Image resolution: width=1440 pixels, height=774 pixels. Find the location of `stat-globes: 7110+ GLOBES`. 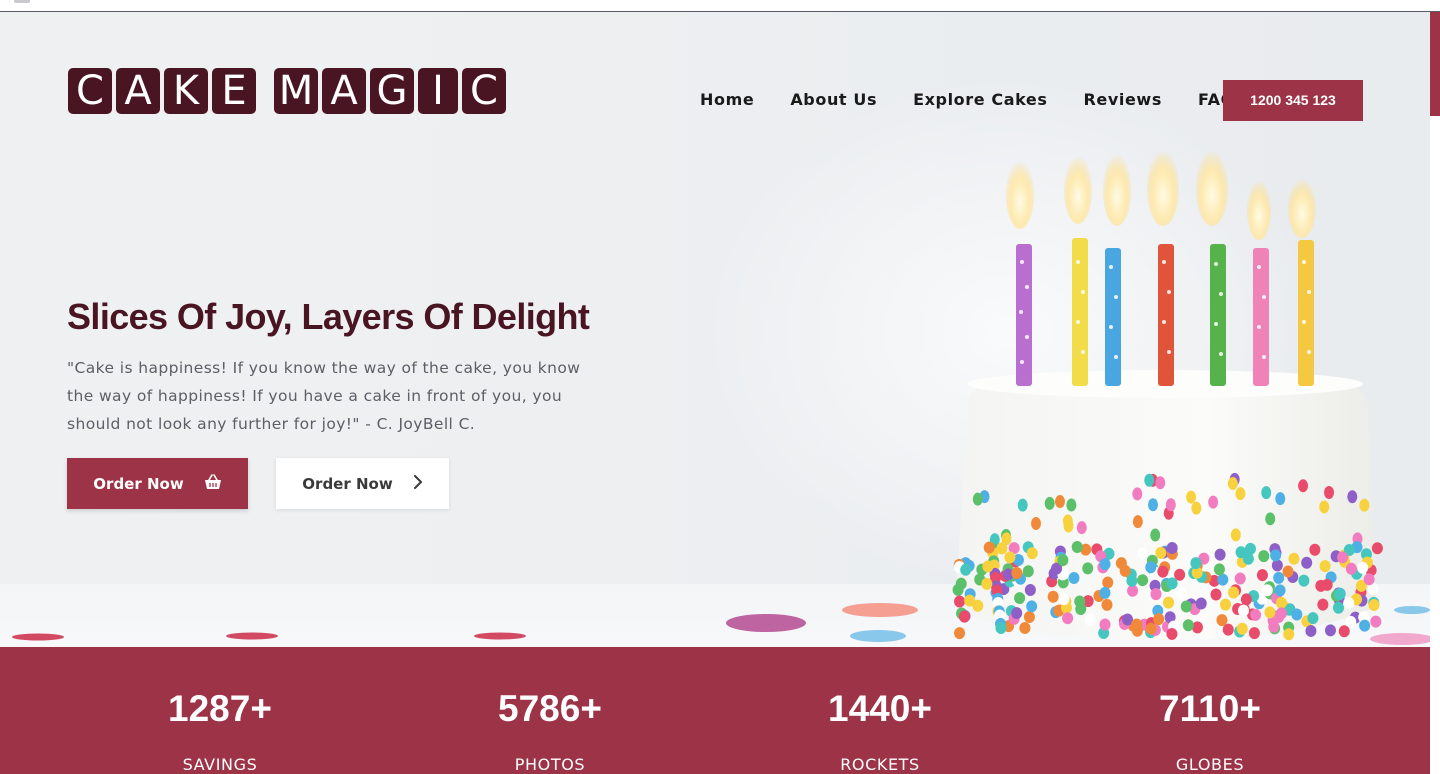

stat-globes: 7110+ GLOBES is located at coordinates (1210, 710).